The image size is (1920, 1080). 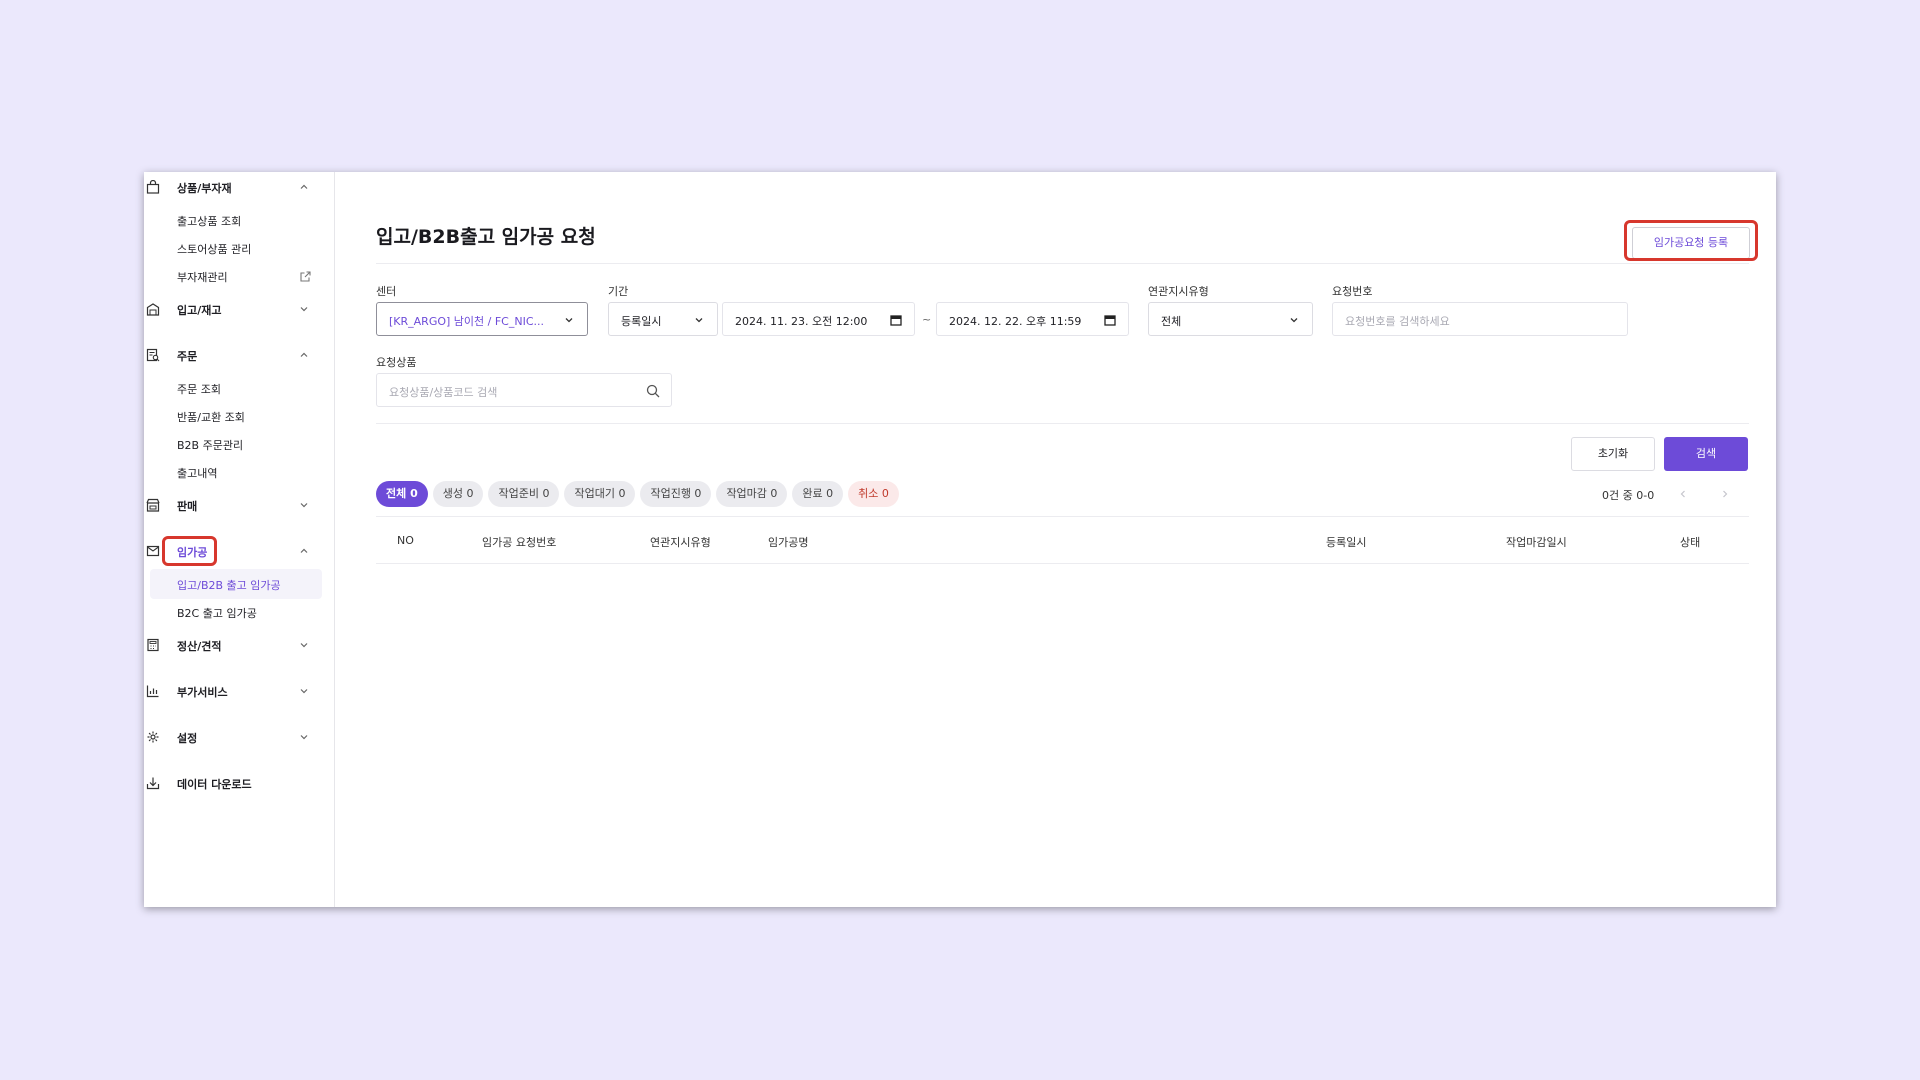 What do you see at coordinates (153, 645) in the screenshot?
I see `calculator-icon` at bounding box center [153, 645].